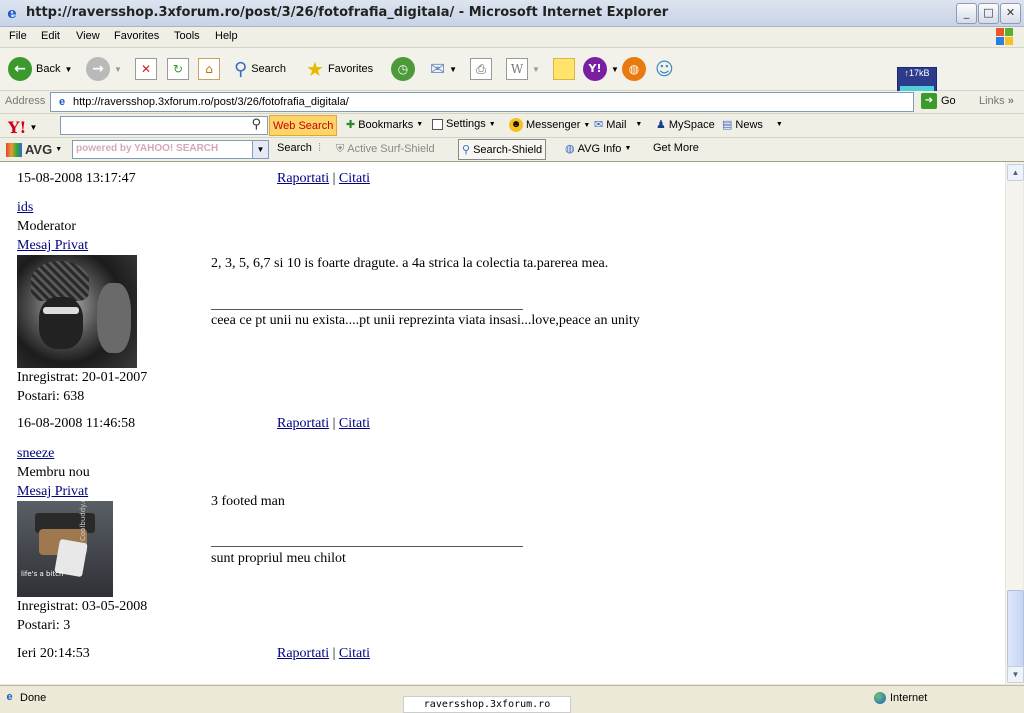  What do you see at coordinates (164, 125) in the screenshot?
I see `yahoo-search-input: ⚲` at bounding box center [164, 125].